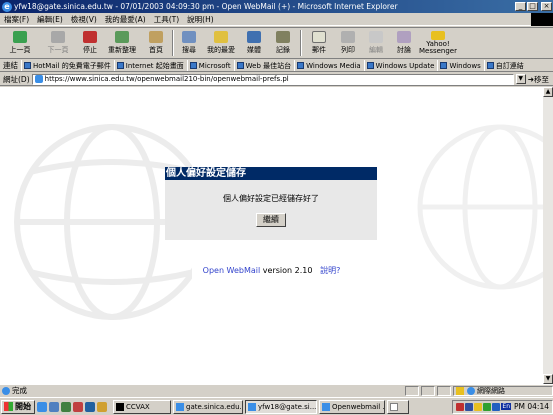 The height and width of the screenshot is (415, 553). What do you see at coordinates (19, 390) in the screenshot?
I see `status-text: 完成` at bounding box center [19, 390].